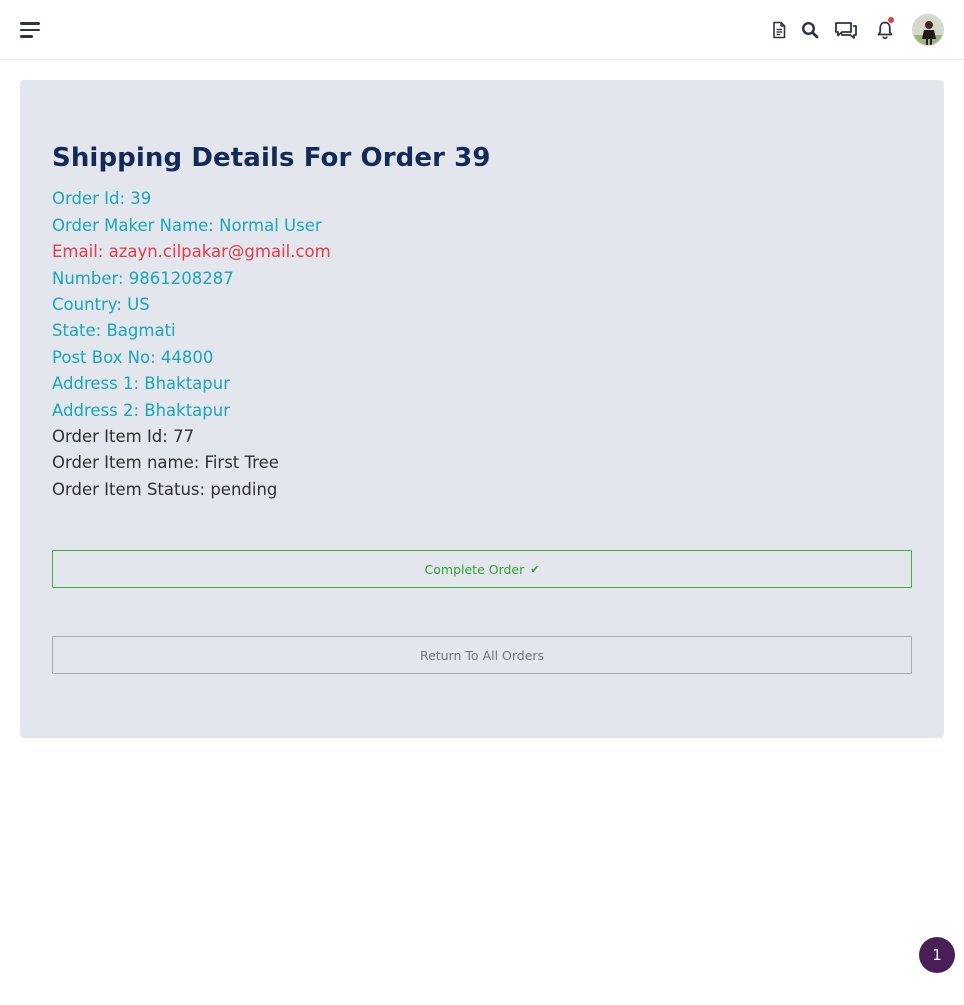 The height and width of the screenshot is (1005, 964). Describe the element at coordinates (165, 489) in the screenshot. I see `order-item-status: Order Item Status: pending` at that location.